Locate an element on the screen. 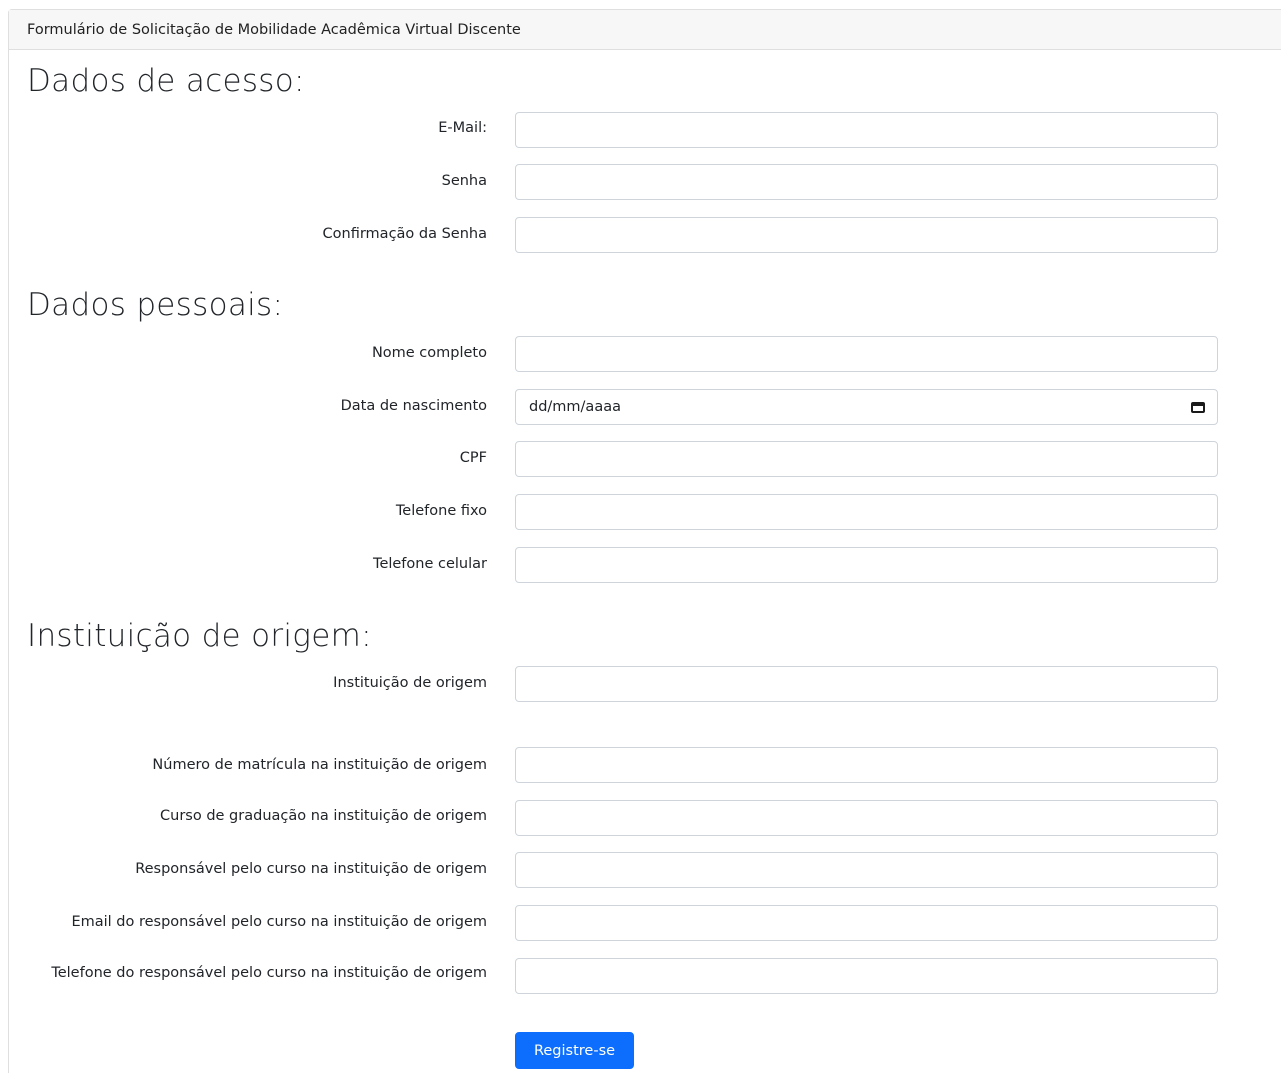 The height and width of the screenshot is (1073, 1281). email-field is located at coordinates (866, 130).